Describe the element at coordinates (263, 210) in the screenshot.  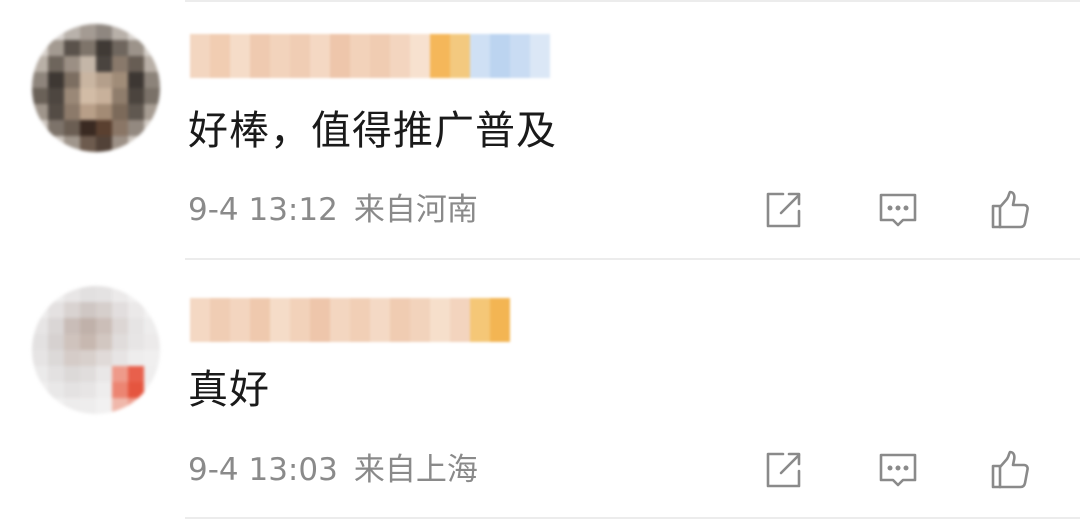
I see `comment-time: 9-4 13:12` at that location.